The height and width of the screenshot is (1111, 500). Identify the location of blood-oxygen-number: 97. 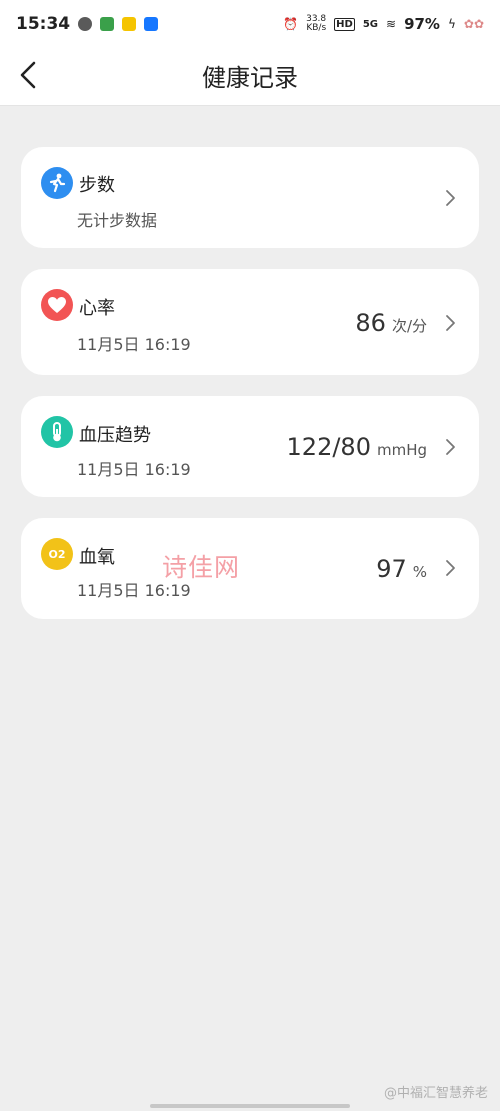
(391, 569).